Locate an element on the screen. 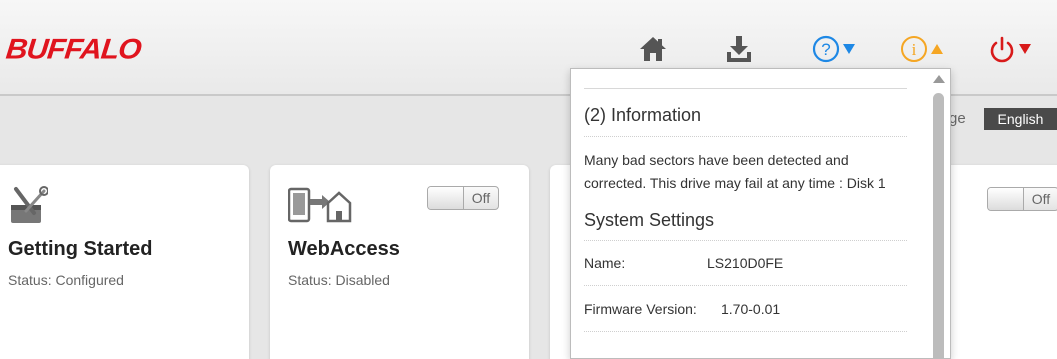  home-icon is located at coordinates (653, 49).